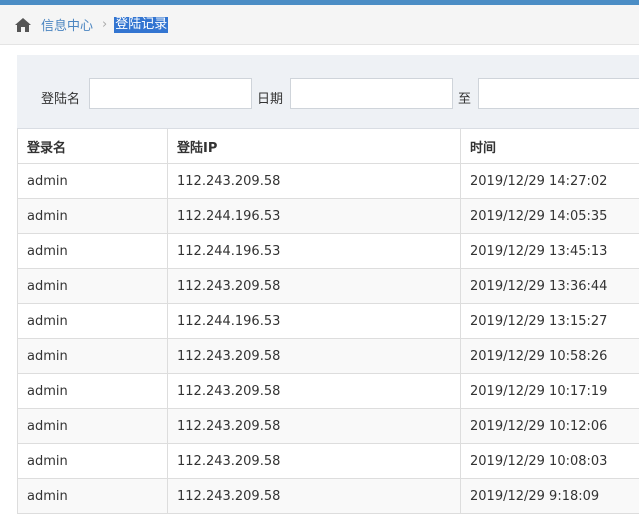  Describe the element at coordinates (549, 286) in the screenshot. I see `cell-time: 2019/12/29 13:36:44` at that location.